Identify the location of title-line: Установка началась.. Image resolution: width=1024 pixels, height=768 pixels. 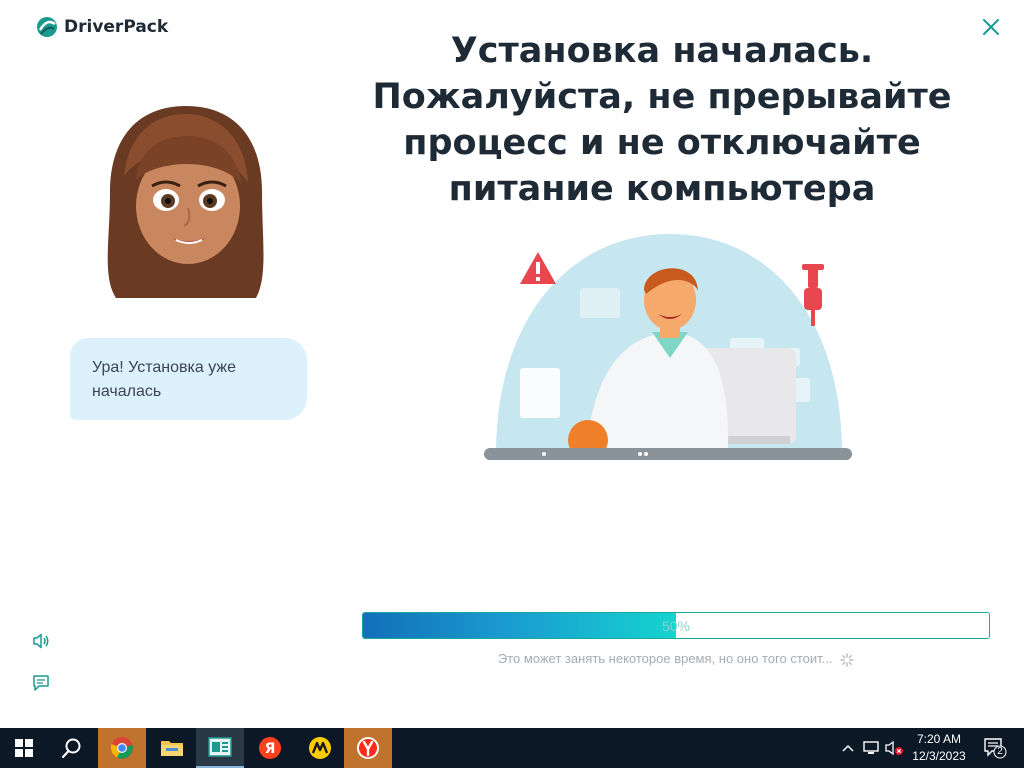
(662, 51).